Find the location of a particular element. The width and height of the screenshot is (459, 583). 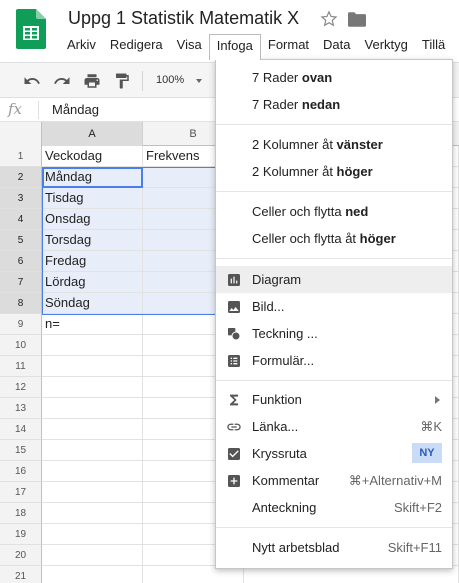

fx-icon: fx is located at coordinates (15, 109).